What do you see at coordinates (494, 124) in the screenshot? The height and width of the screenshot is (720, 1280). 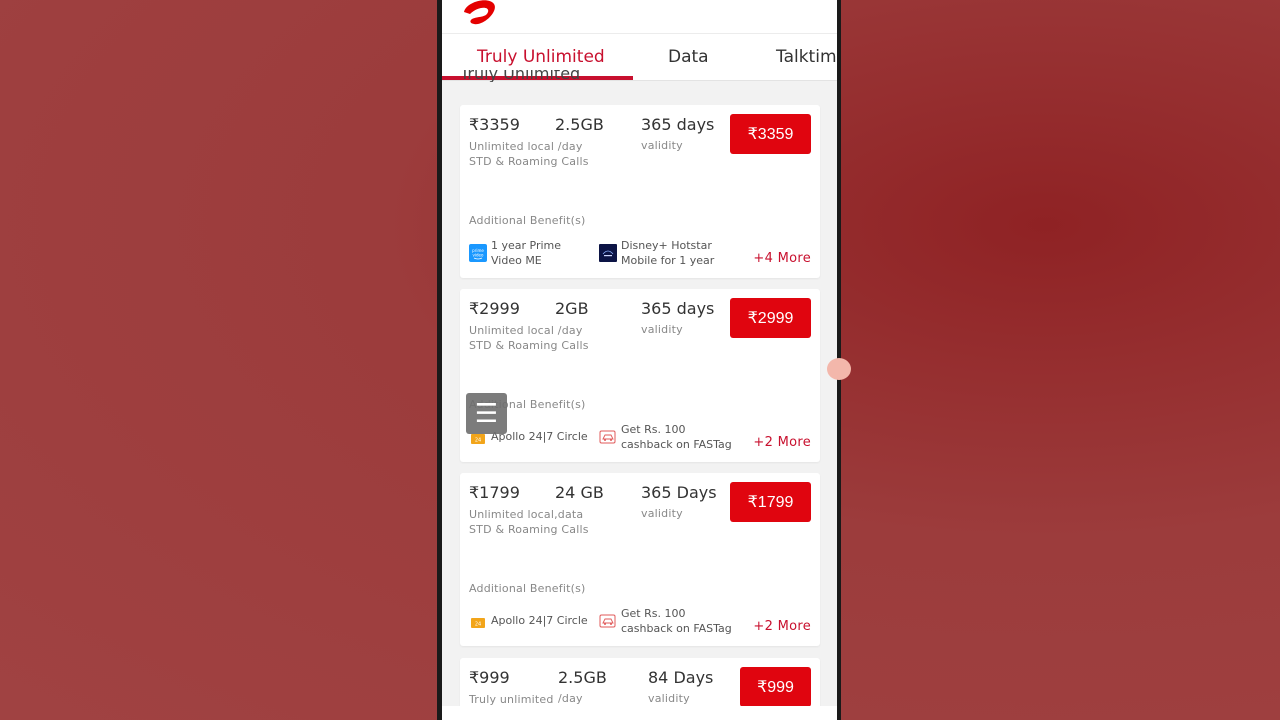 I see `plan-price: ₹3359` at bounding box center [494, 124].